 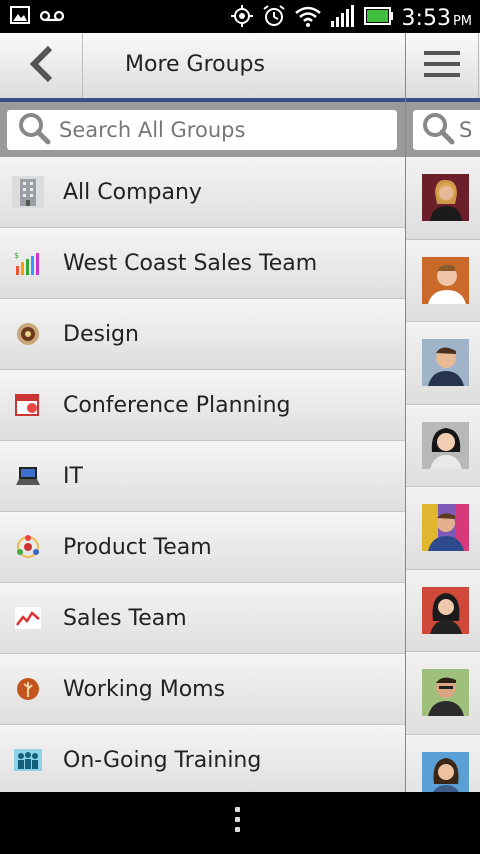 I want to click on back-button, so click(x=41, y=65).